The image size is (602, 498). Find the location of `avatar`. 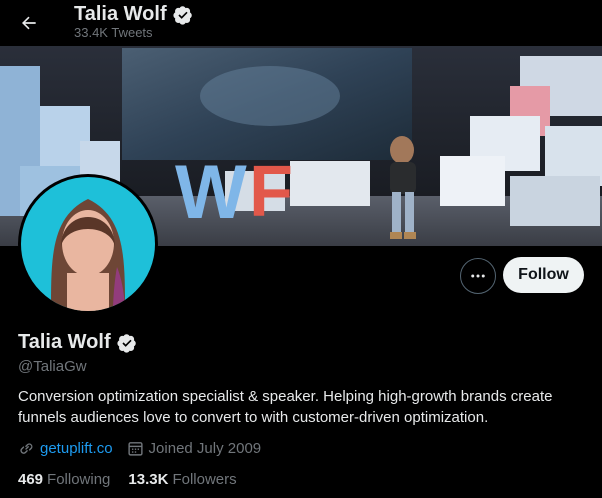

avatar is located at coordinates (88, 244).